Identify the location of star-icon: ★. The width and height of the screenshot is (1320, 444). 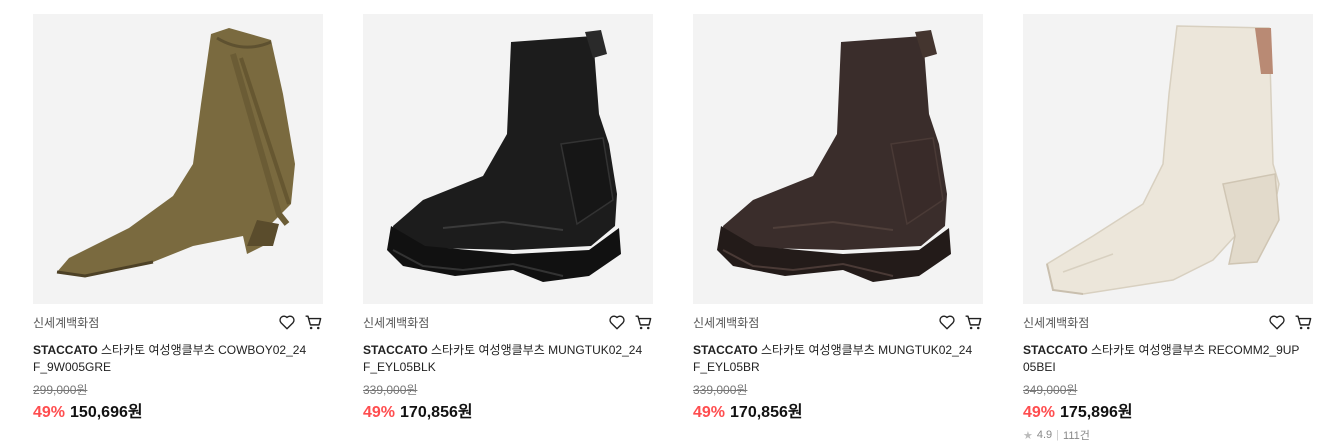
(1028, 435).